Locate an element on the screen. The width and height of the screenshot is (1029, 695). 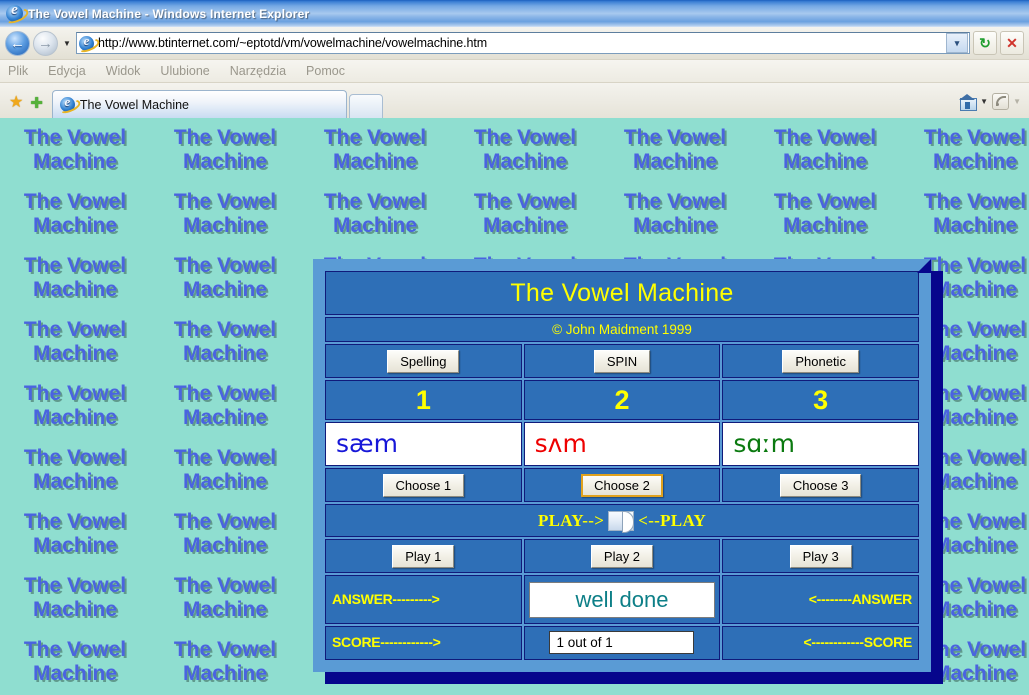
menu-item-edit: Edycja is located at coordinates (67, 71).